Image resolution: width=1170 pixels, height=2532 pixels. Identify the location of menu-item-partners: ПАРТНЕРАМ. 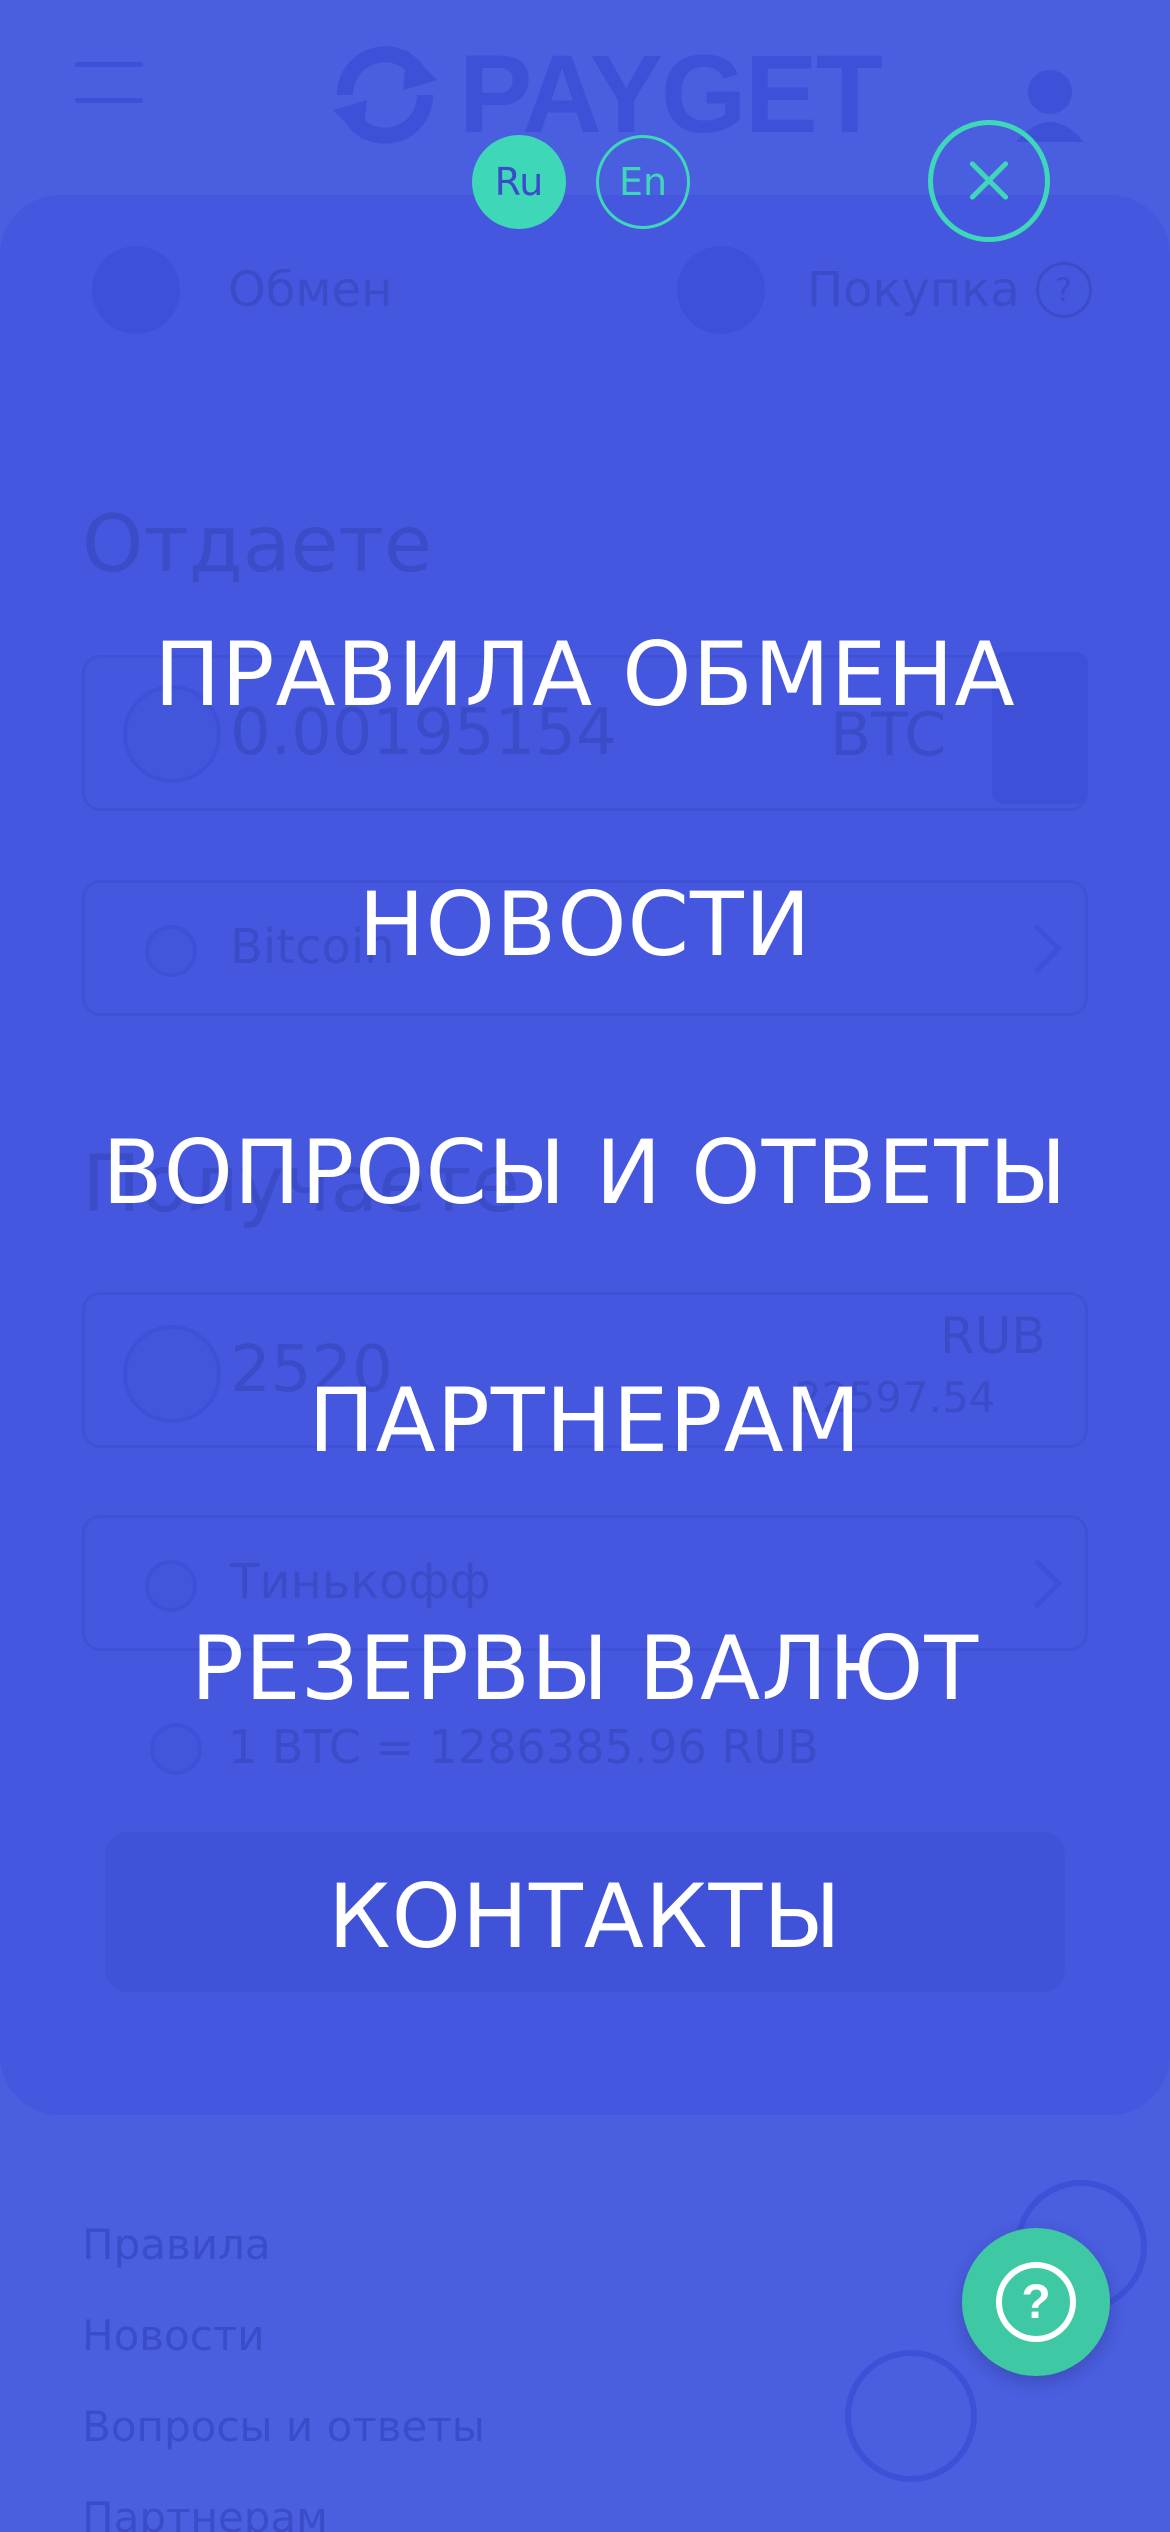
(585, 1421).